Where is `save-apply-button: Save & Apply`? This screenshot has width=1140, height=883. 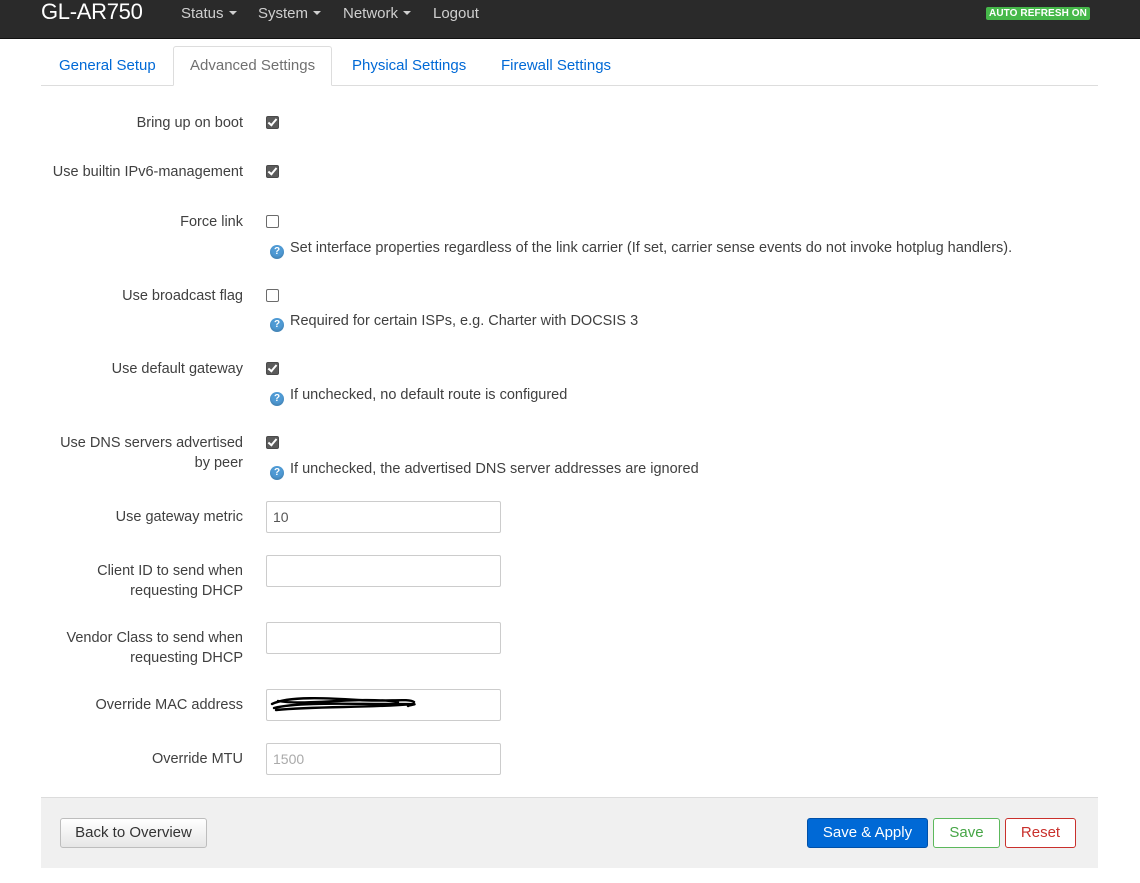
save-apply-button: Save & Apply is located at coordinates (867, 833).